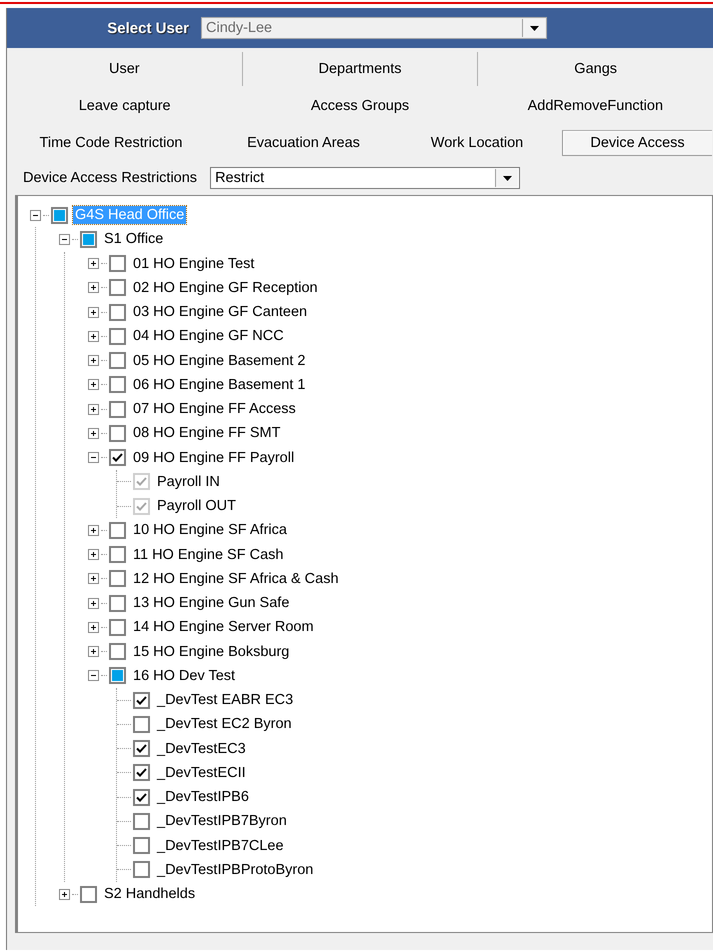  I want to click on tree-item-label: 16 HO Dev Test, so click(184, 675).